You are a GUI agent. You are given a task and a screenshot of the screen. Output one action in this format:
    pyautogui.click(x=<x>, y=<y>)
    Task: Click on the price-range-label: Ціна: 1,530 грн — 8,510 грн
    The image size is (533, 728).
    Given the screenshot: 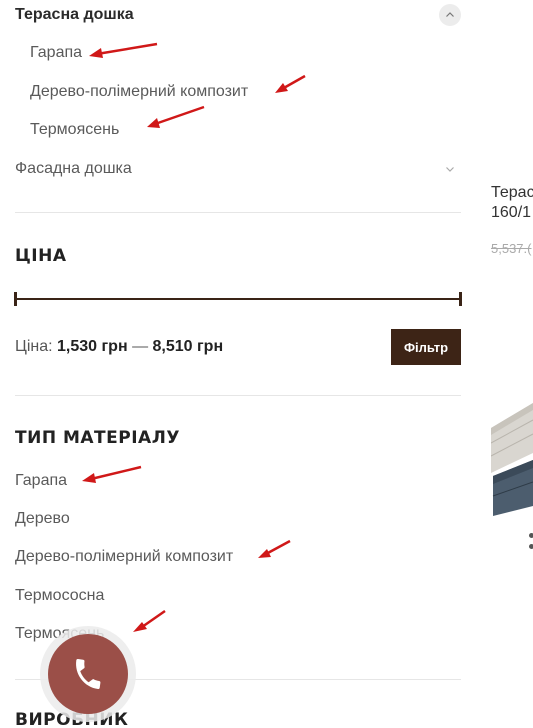 What is the action you would take?
    pyautogui.click(x=119, y=347)
    